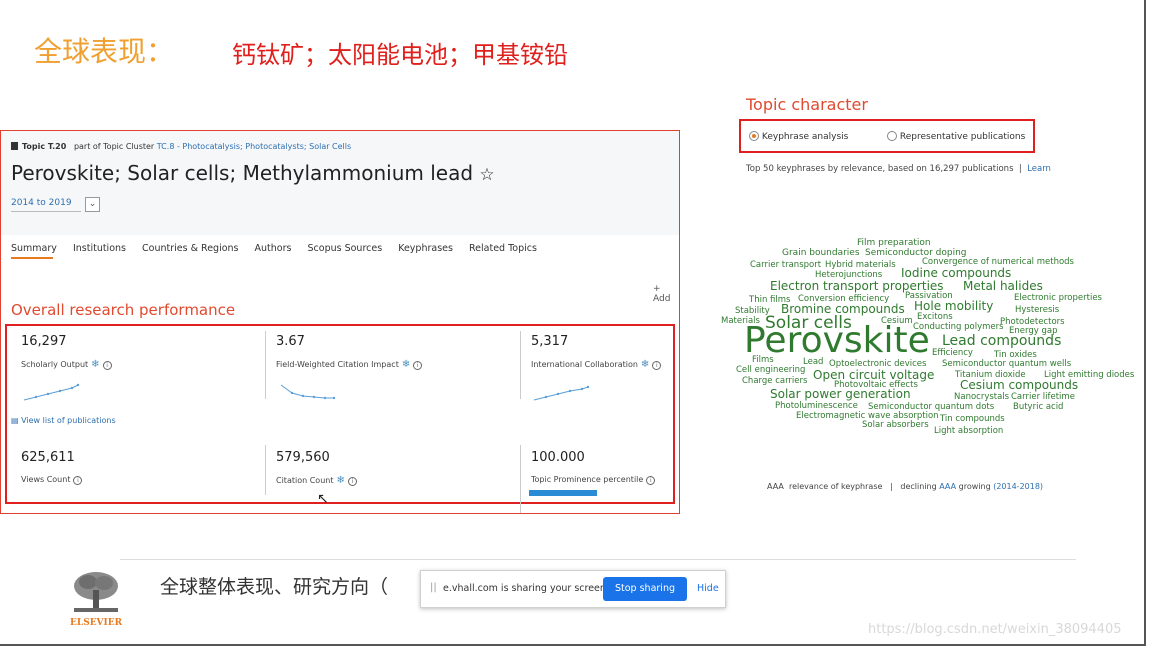 This screenshot has width=1149, height=649. I want to click on tab-related-topics: Related Topics, so click(503, 248).